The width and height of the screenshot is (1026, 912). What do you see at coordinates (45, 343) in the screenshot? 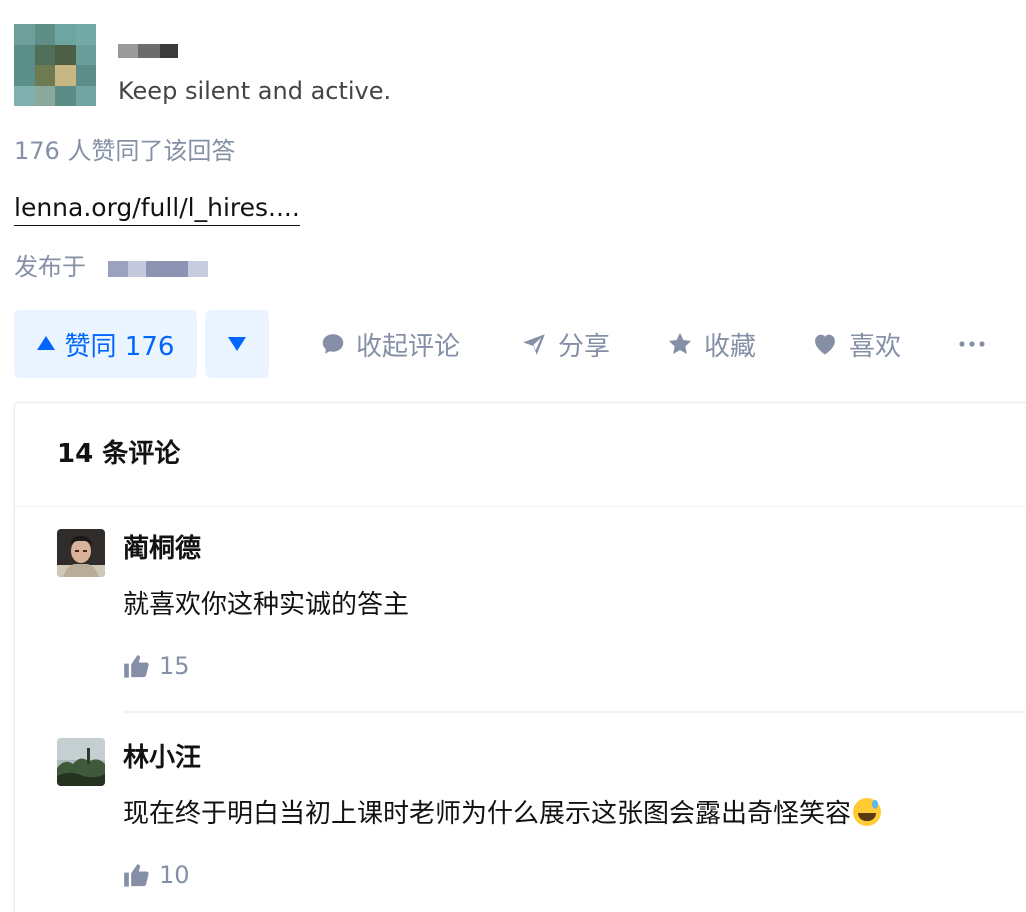
I see `triangle-up-icon` at bounding box center [45, 343].